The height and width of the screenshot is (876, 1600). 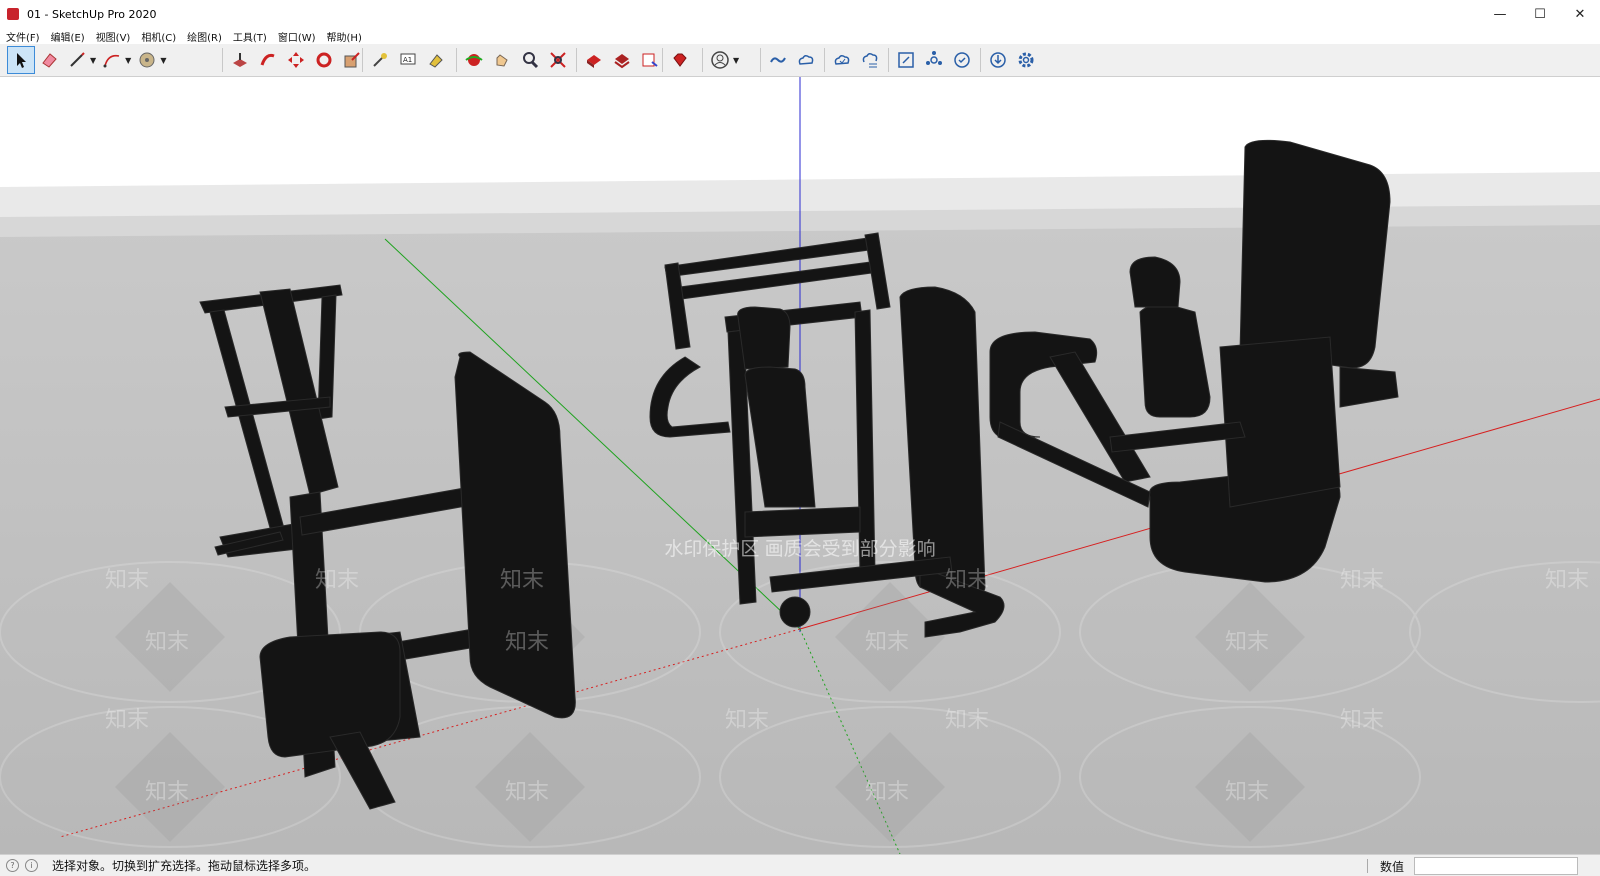 I want to click on sandbox-icon, so click(x=934, y=60).